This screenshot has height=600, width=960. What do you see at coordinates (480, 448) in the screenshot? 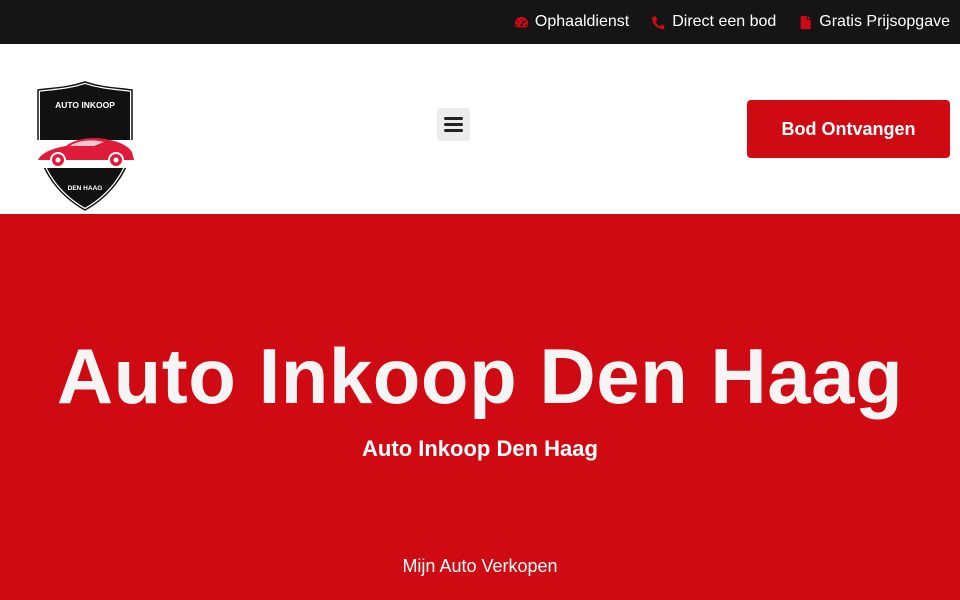
I see `hero-subtitle: Auto Inkoop Den Haag` at bounding box center [480, 448].